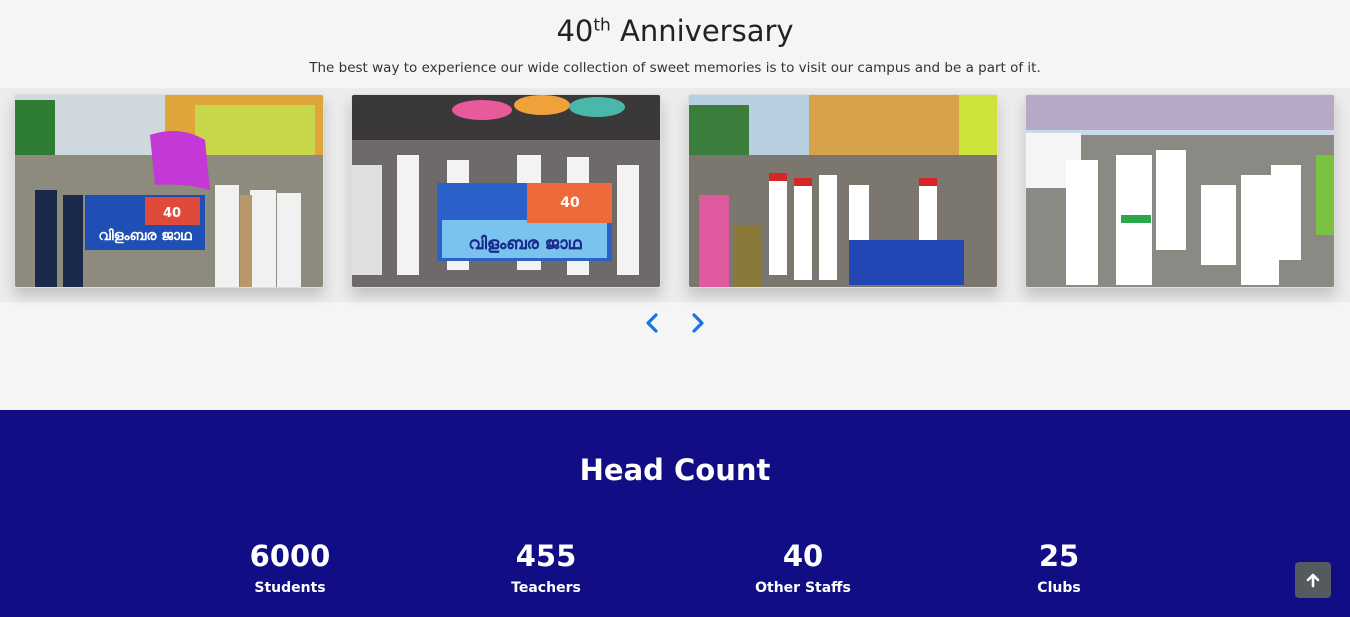  I want to click on stat-label: Clubs, so click(1059, 588).